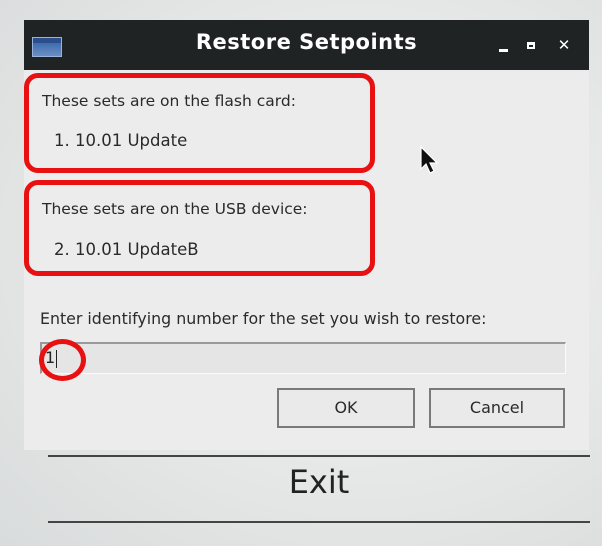 This screenshot has height=546, width=602. I want to click on title-bar: Restore Setpoints ✕, so click(306, 45).